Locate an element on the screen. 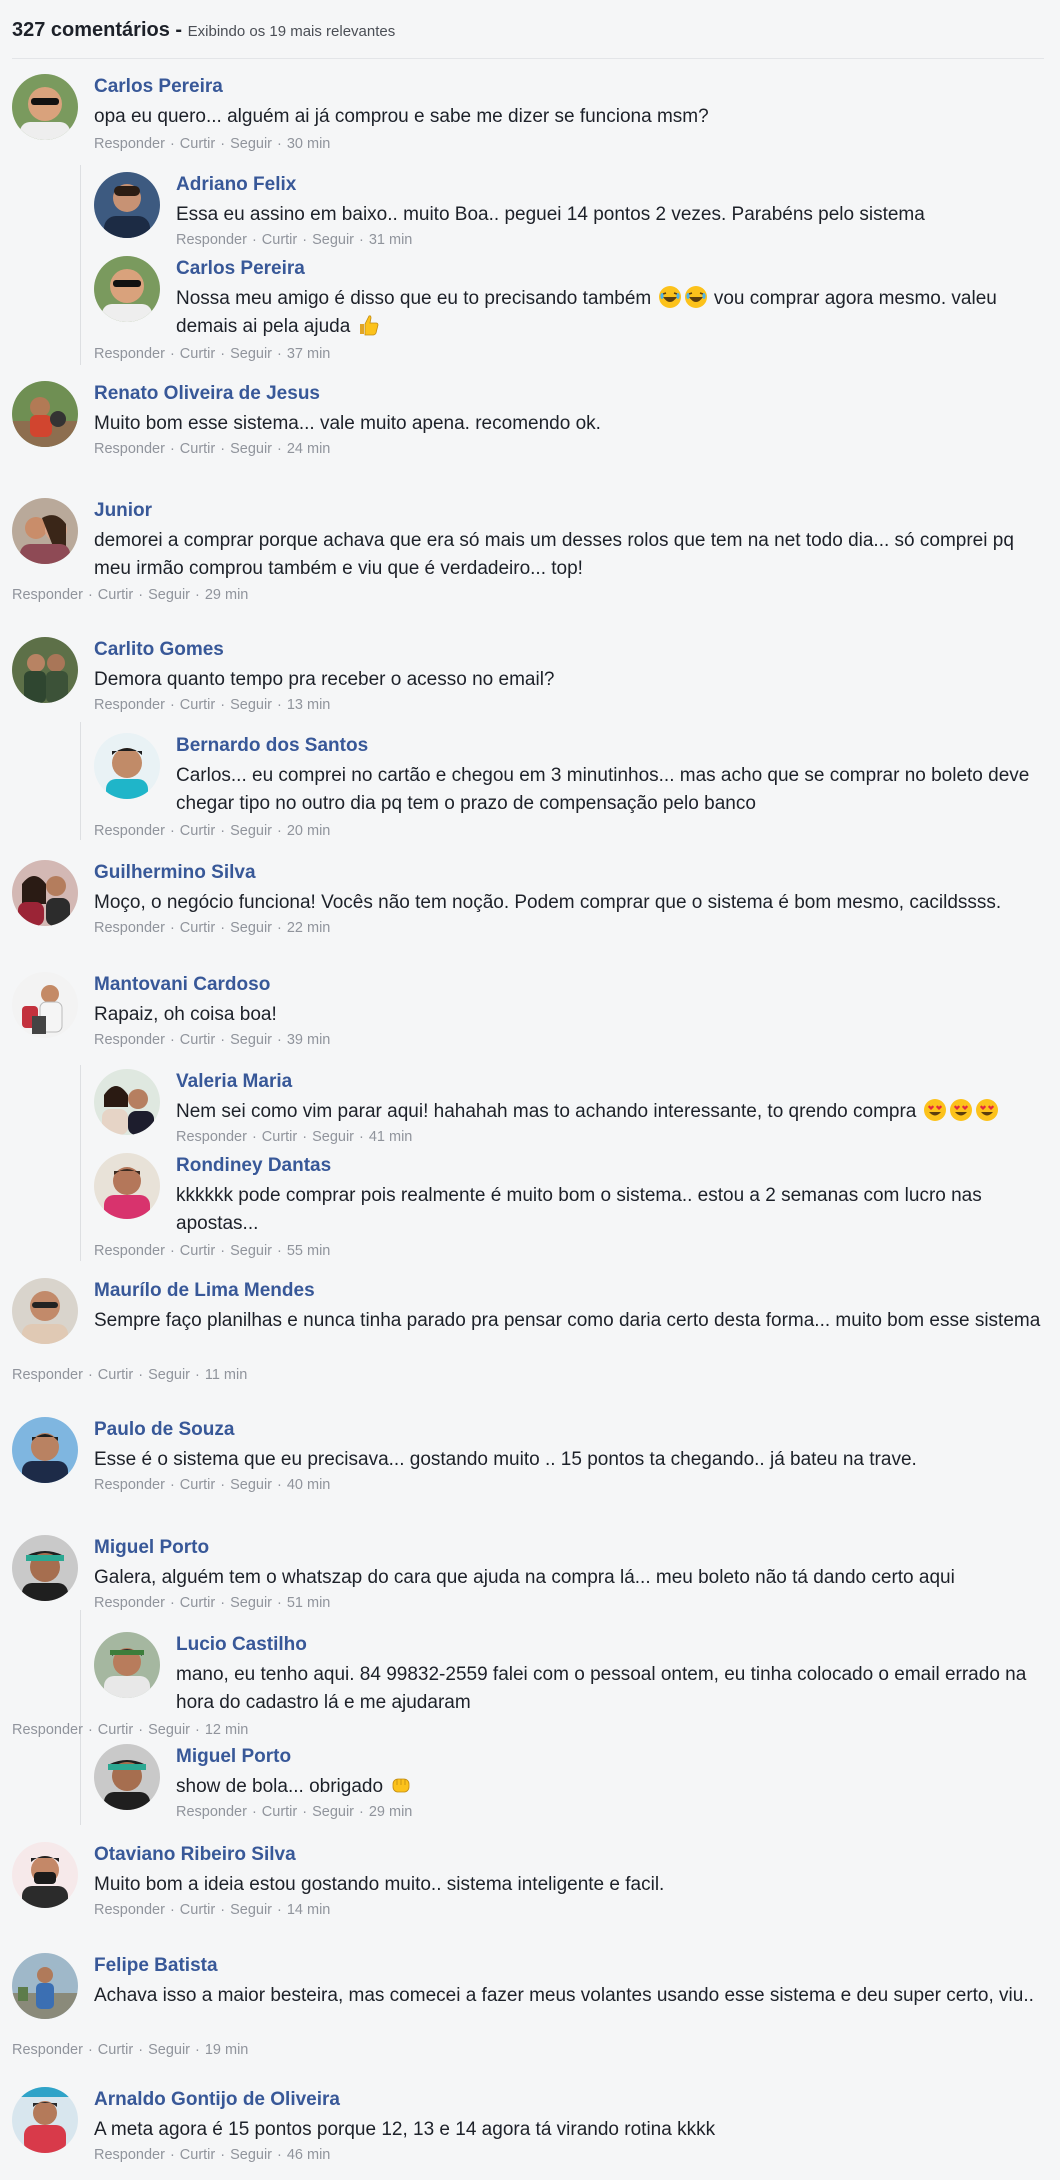  comment-author: Junior is located at coordinates (123, 511).